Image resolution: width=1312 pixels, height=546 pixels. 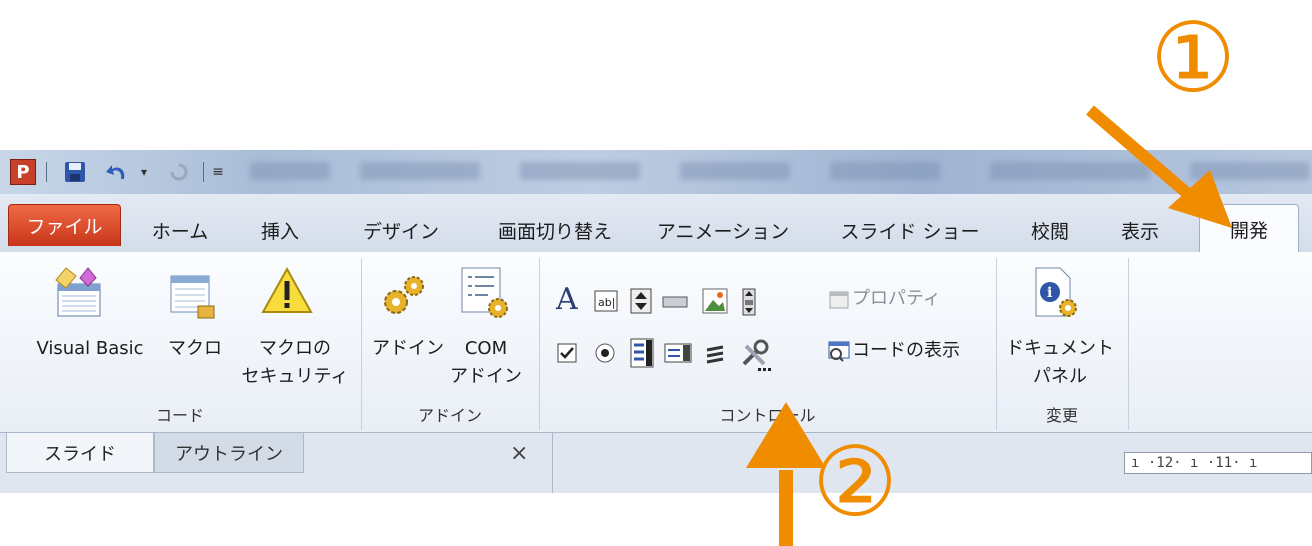 I want to click on annotation-two: ②, so click(x=855, y=482).